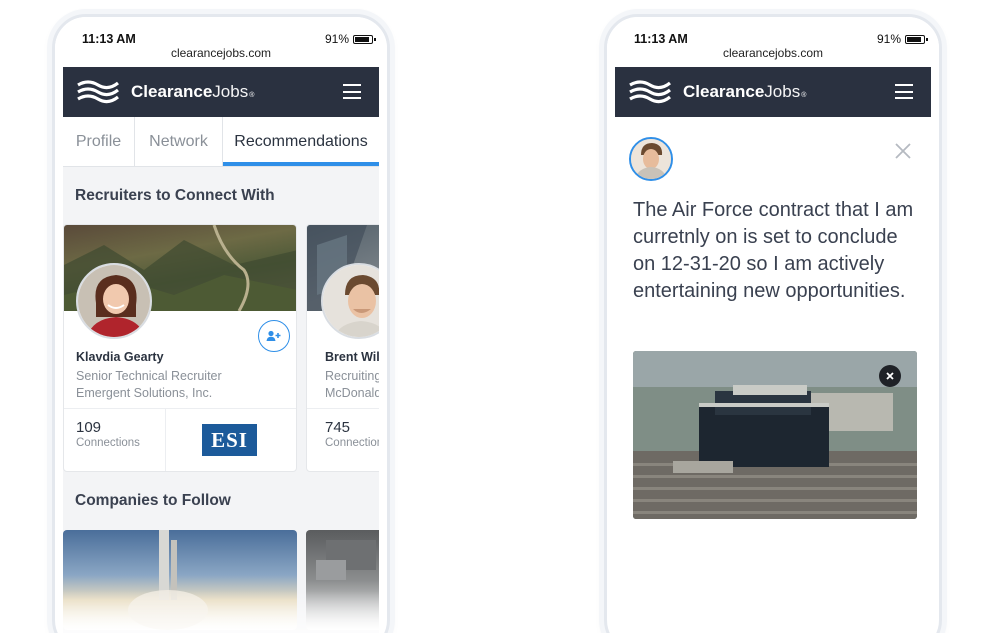 Image resolution: width=1000 pixels, height=633 pixels. What do you see at coordinates (352, 376) in the screenshot?
I see `recruiter-title: Recruiting` at bounding box center [352, 376].